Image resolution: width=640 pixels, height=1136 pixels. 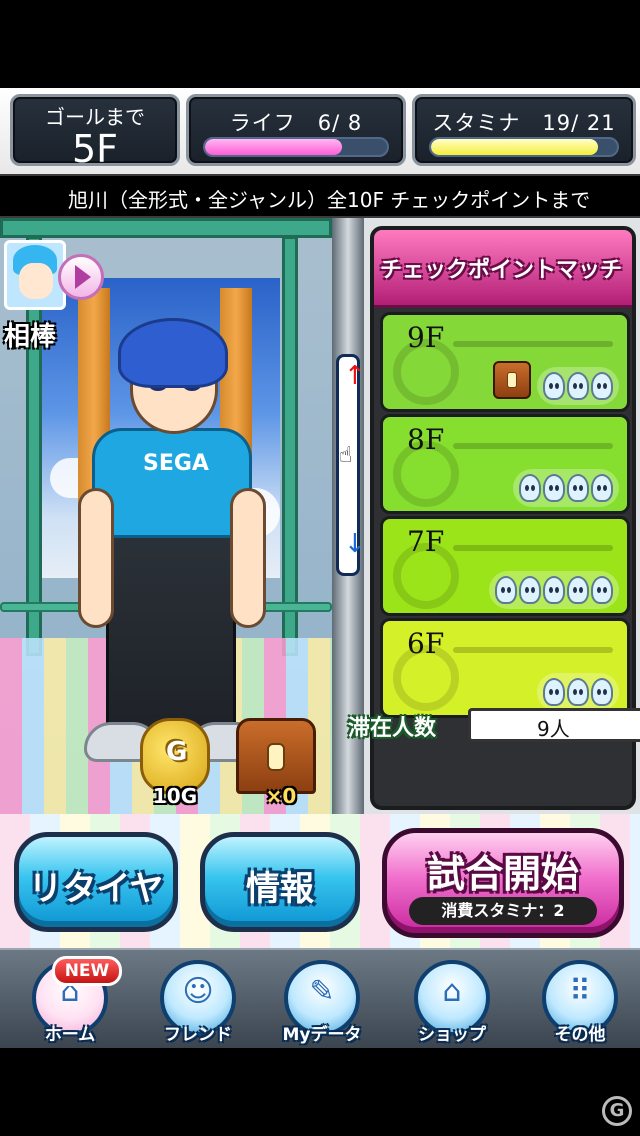 I want to click on frame-right, so click(x=290, y=446).